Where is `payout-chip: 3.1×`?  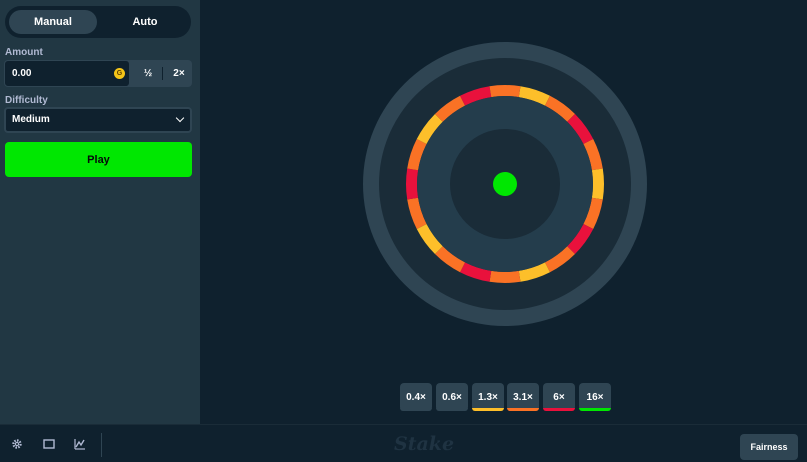 payout-chip: 3.1× is located at coordinates (523, 397).